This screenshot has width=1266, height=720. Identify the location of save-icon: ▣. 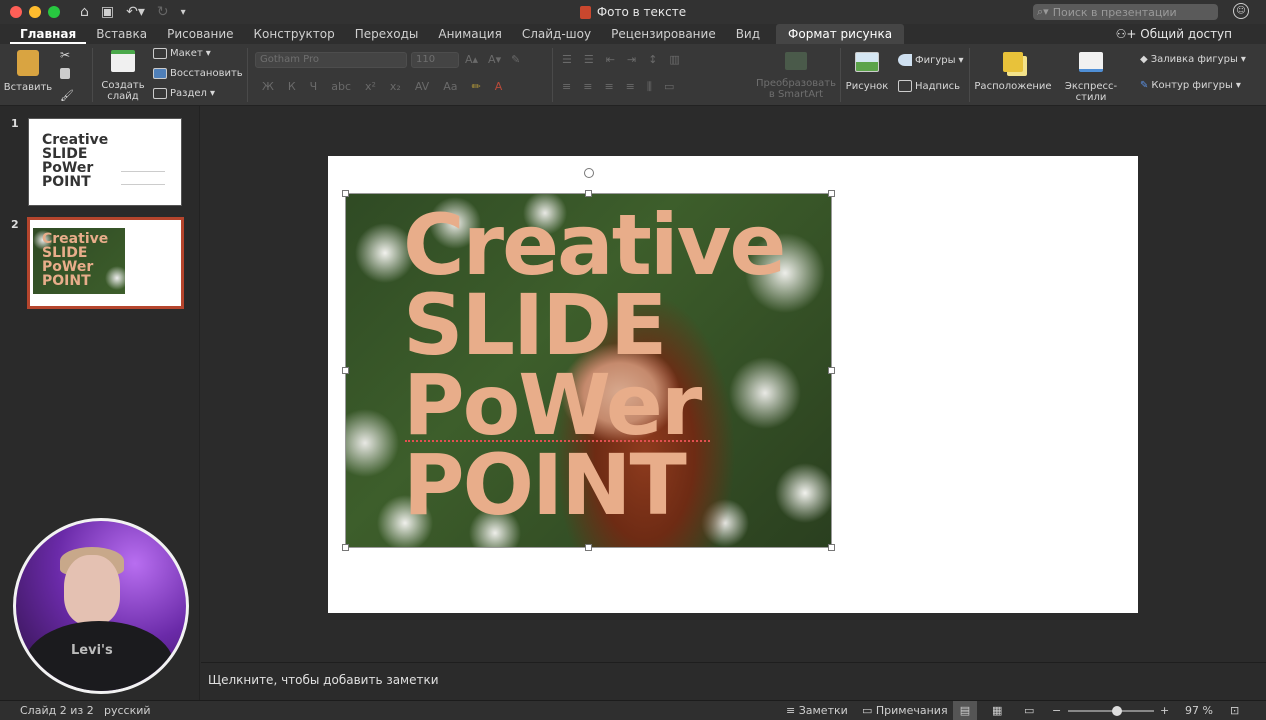
(107, 12).